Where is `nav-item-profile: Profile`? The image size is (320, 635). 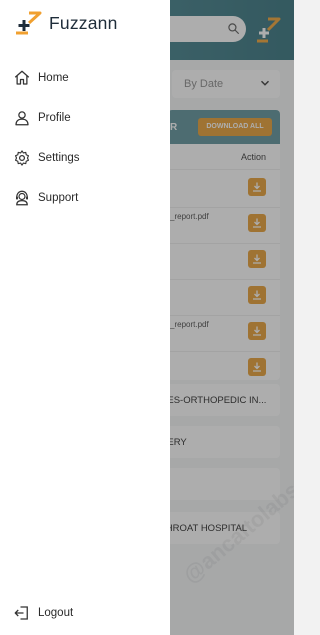 nav-item-profile: Profile is located at coordinates (41, 118).